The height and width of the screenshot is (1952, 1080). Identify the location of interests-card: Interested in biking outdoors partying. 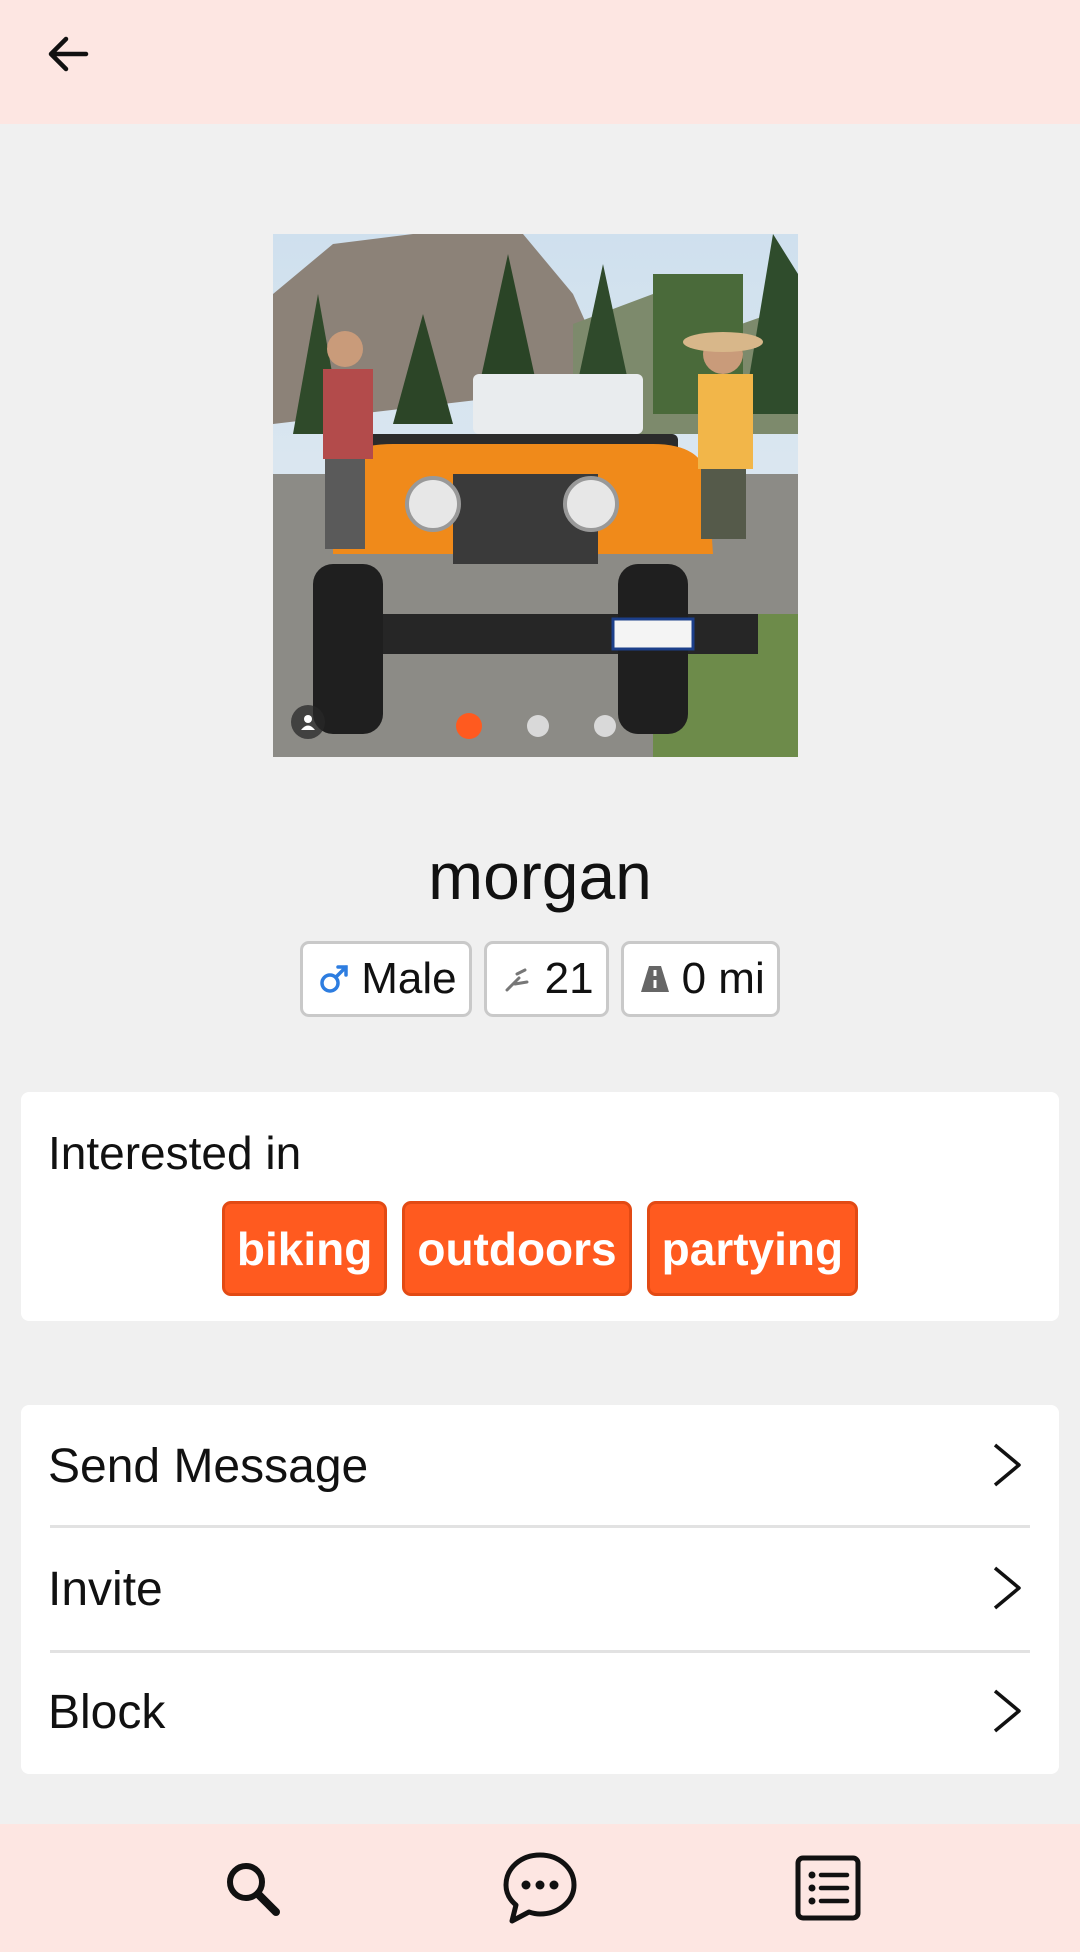
(540, 1206).